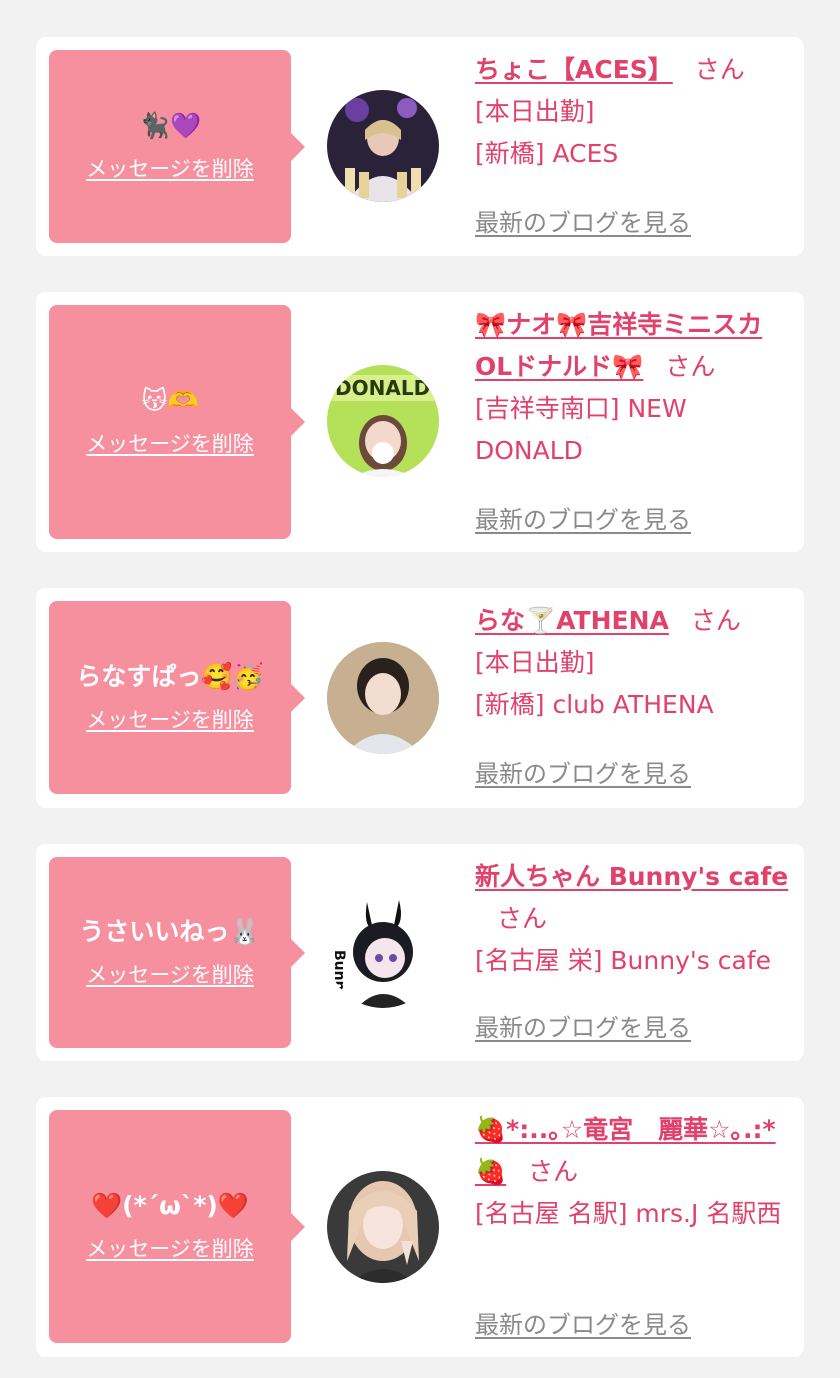 The height and width of the screenshot is (1378, 840). Describe the element at coordinates (383, 952) in the screenshot. I see `avatar: Bunny` at that location.